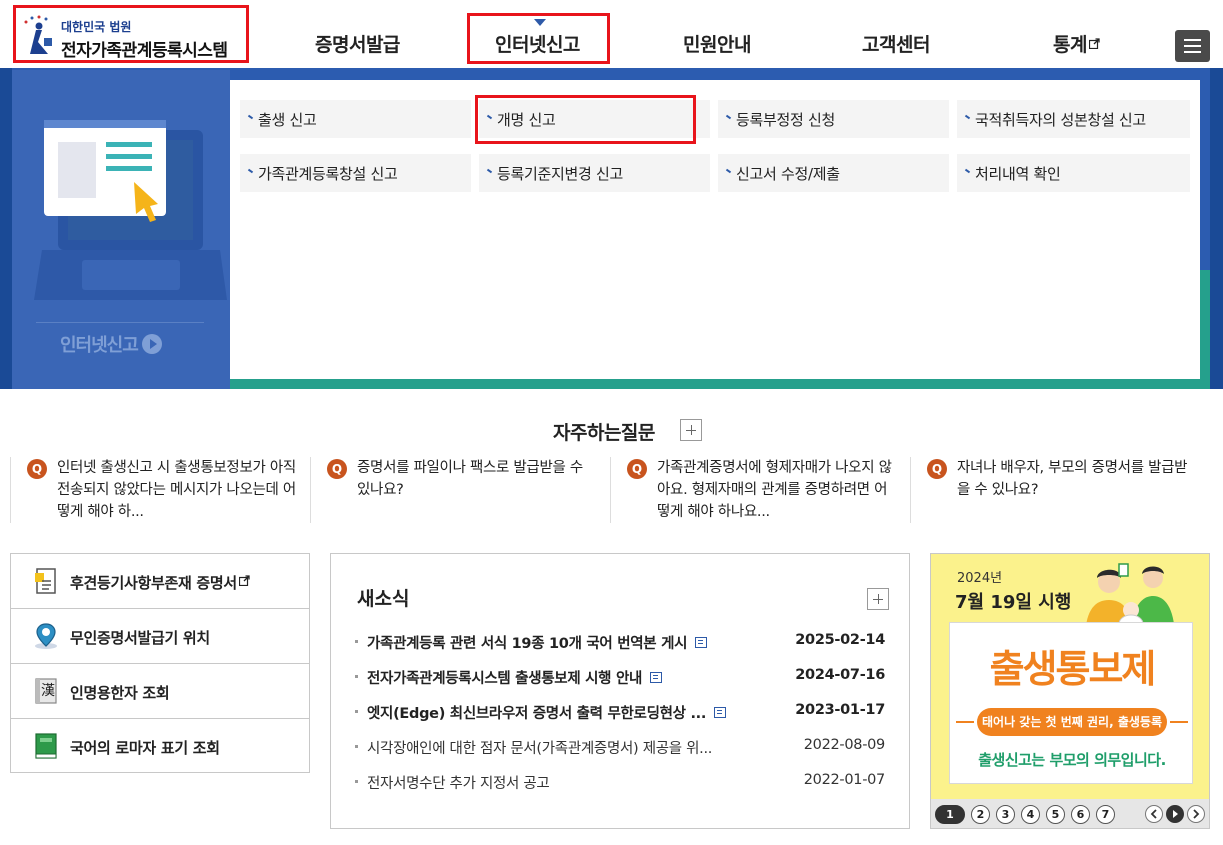  Describe the element at coordinates (1055, 814) in the screenshot. I see `banner-page-5: 5` at that location.